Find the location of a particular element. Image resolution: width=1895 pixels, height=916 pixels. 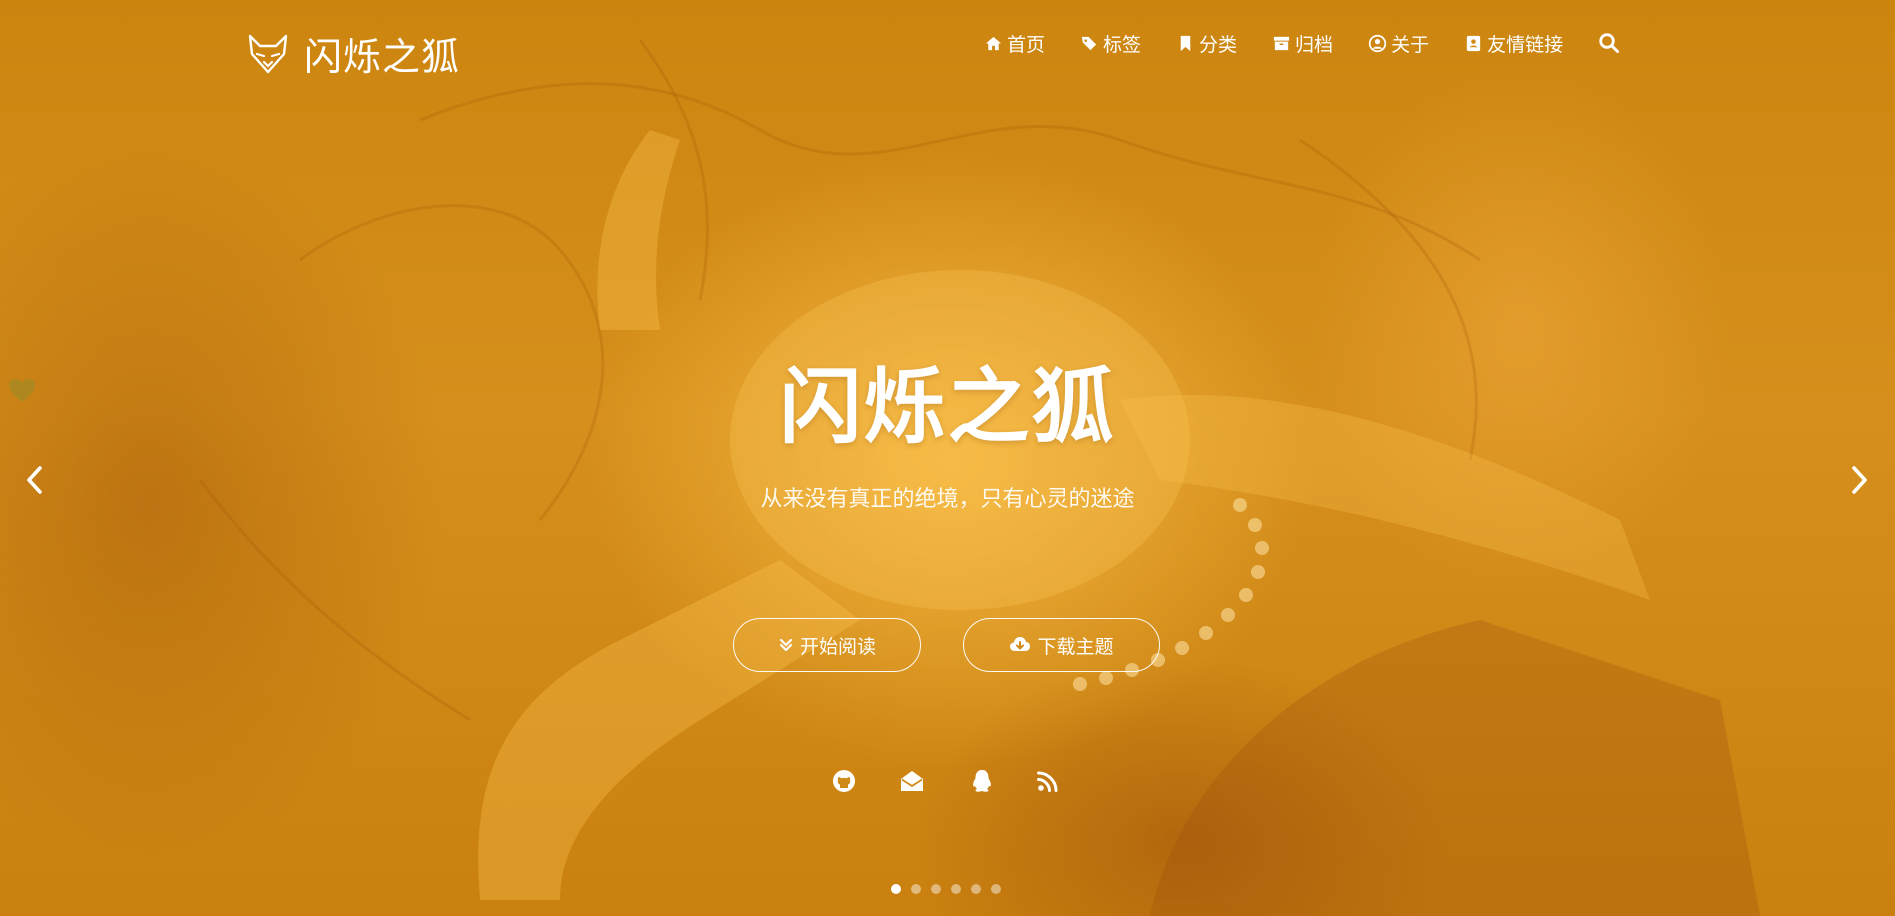

home-icon is located at coordinates (993, 43).